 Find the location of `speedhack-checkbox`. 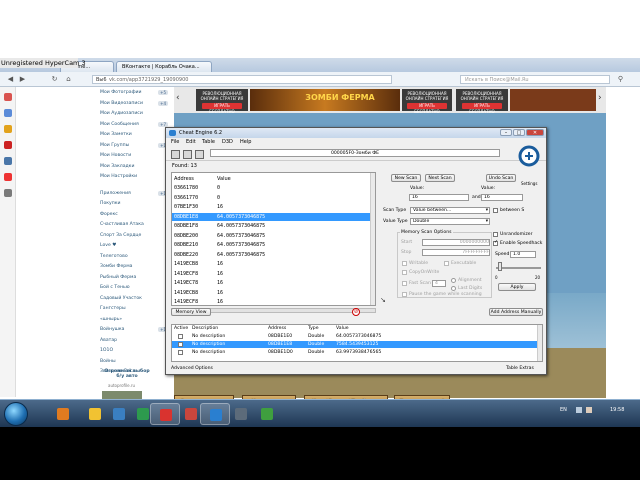

speedhack-checkbox is located at coordinates (495, 242).